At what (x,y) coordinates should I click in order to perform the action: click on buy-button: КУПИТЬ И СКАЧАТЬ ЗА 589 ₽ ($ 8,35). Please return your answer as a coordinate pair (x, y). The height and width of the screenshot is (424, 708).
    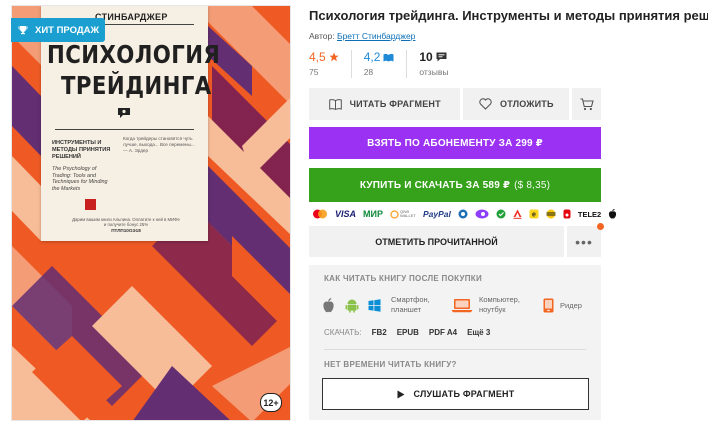
    Looking at the image, I should click on (455, 185).